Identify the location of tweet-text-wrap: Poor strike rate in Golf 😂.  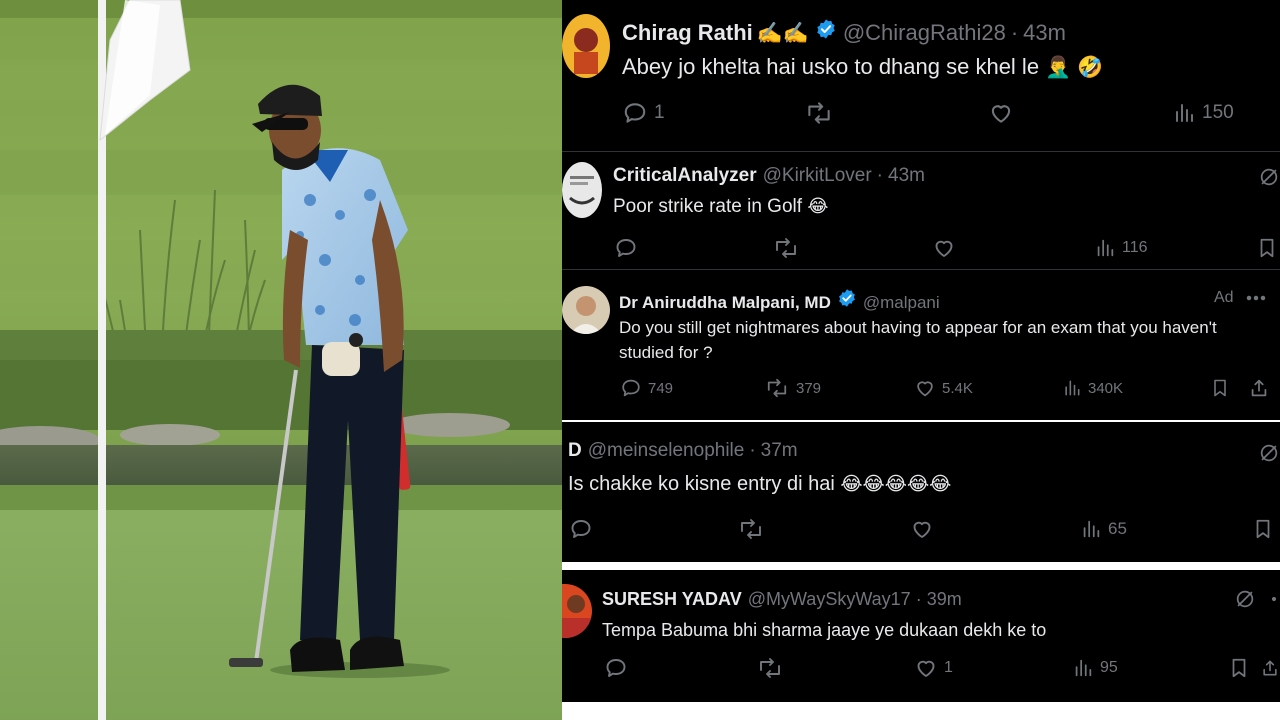
(720, 207).